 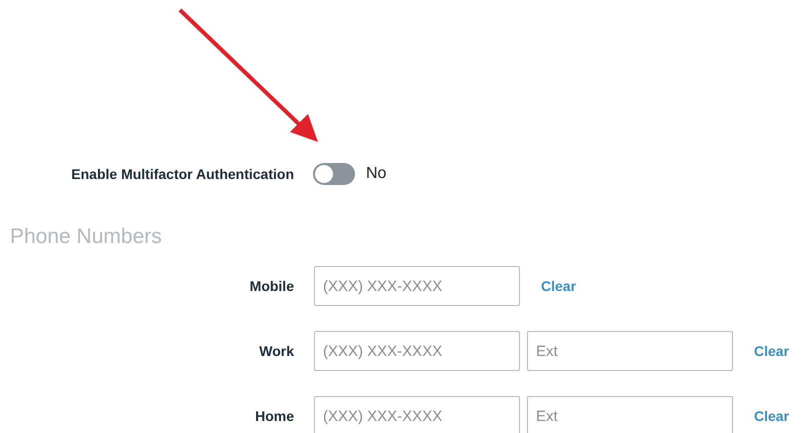 What do you see at coordinates (274, 416) in the screenshot?
I see `field-label: Home` at bounding box center [274, 416].